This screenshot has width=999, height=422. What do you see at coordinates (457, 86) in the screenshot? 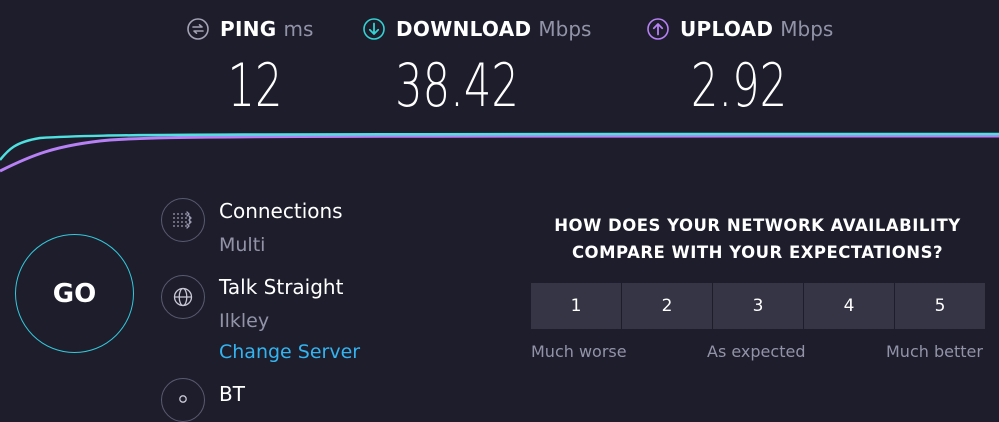
I see `download-value: 38.42` at bounding box center [457, 86].